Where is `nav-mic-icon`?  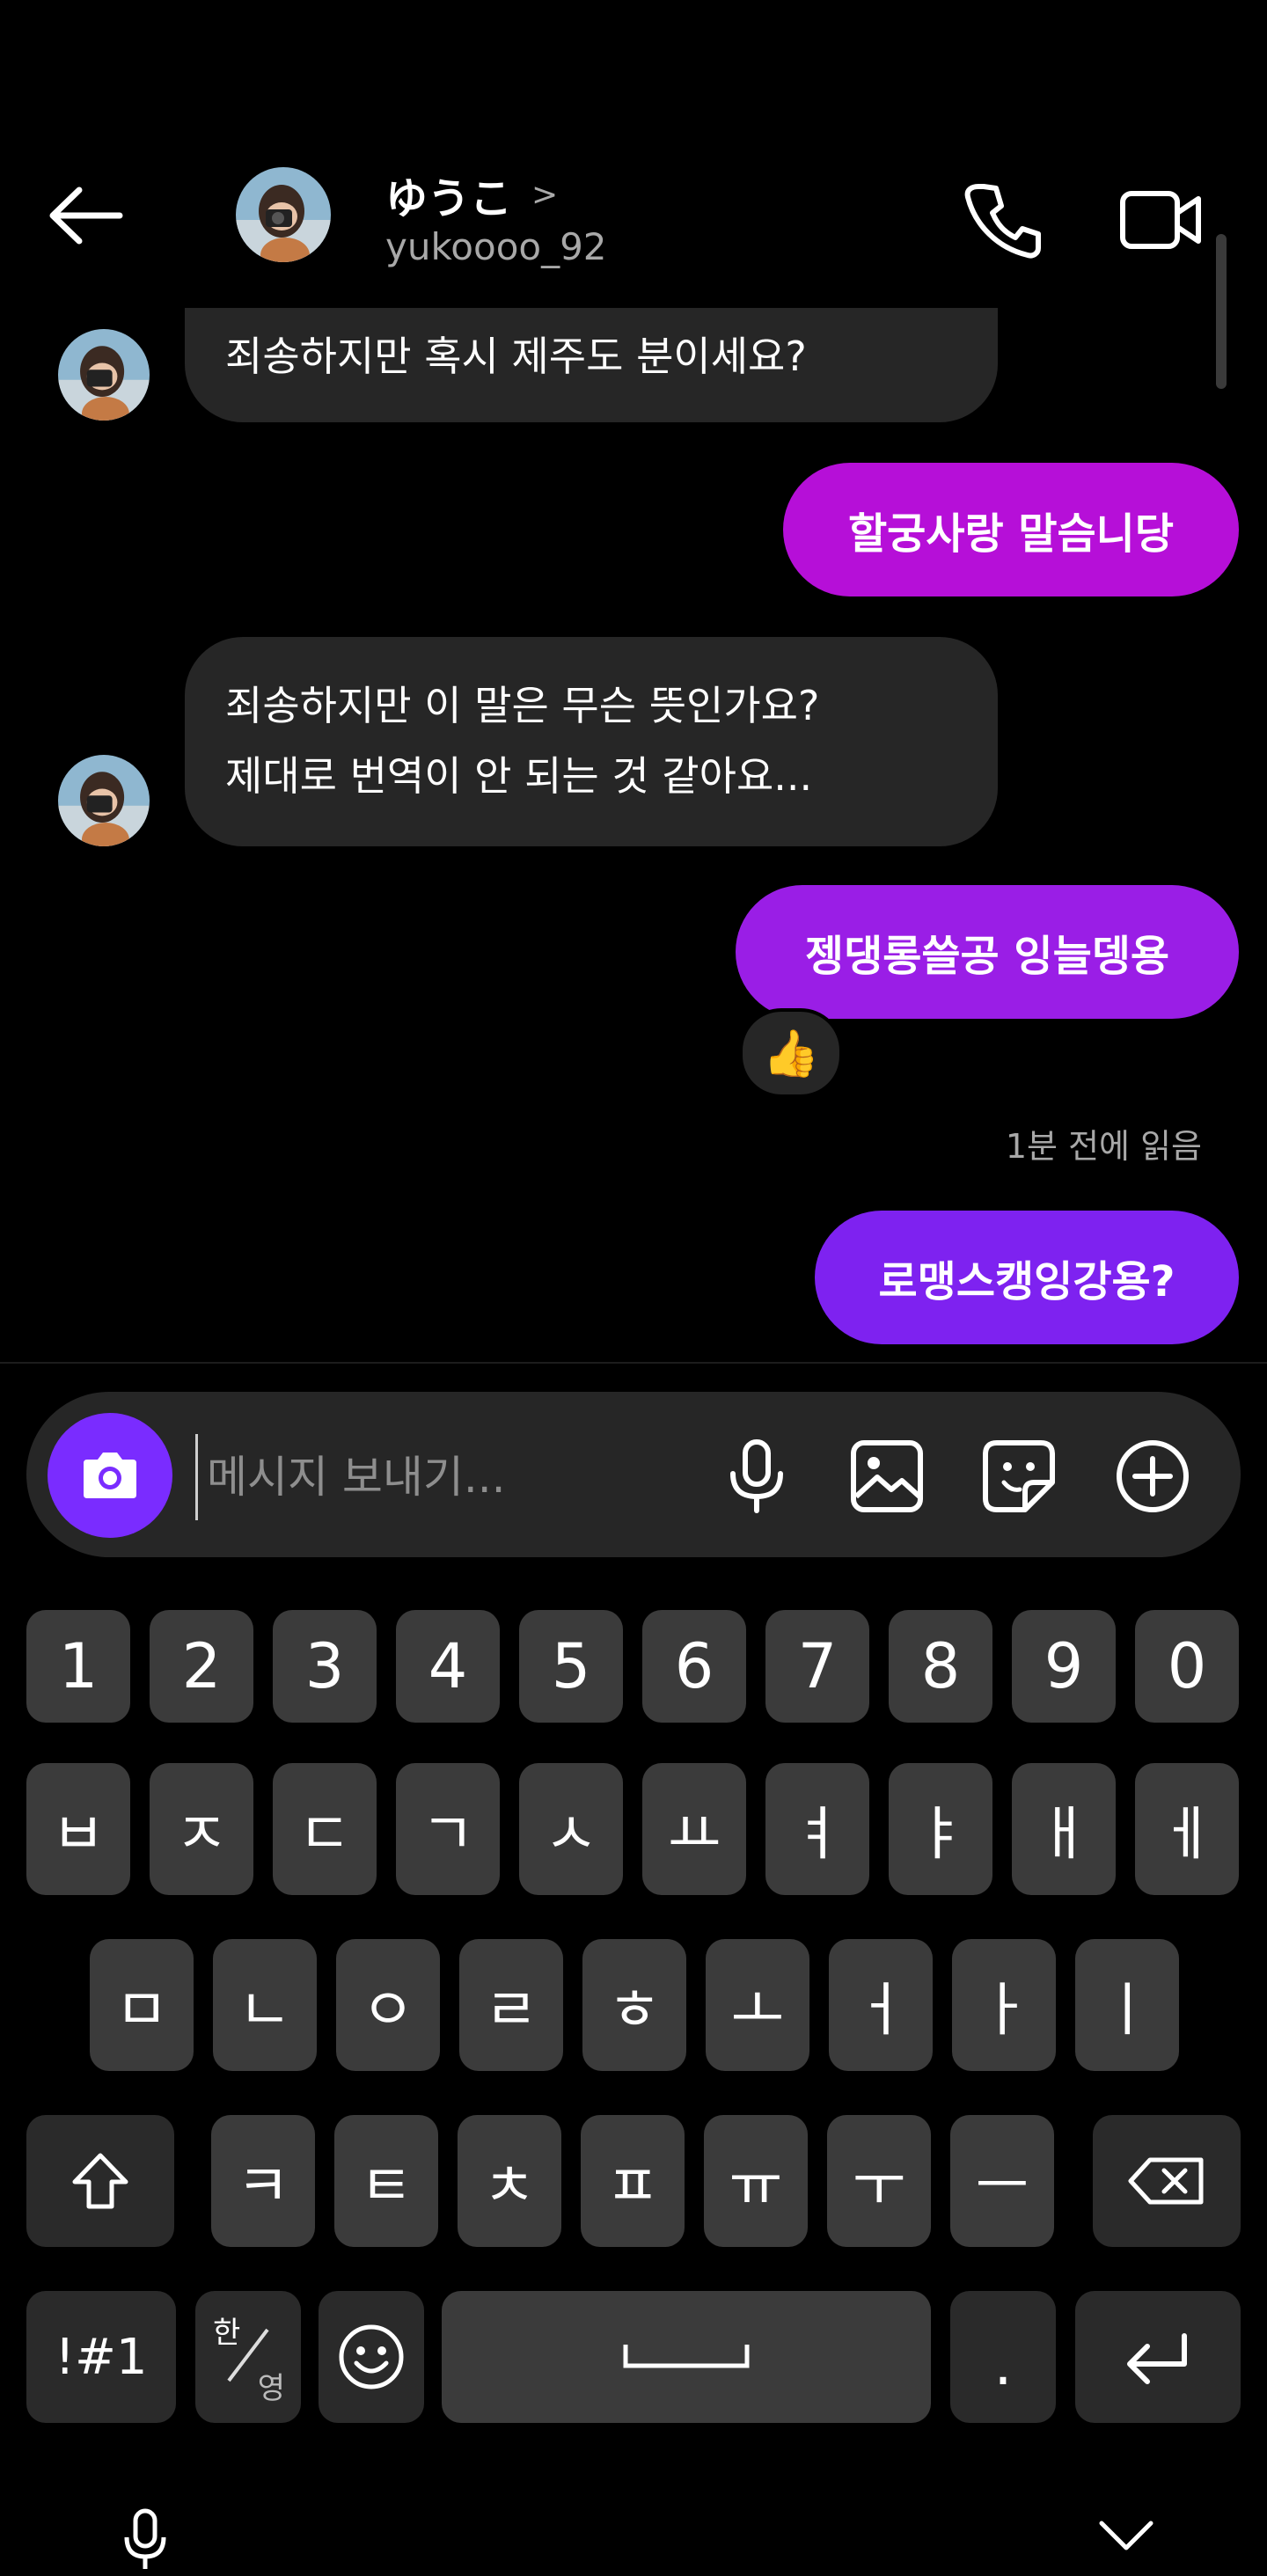
nav-mic-icon is located at coordinates (145, 2539).